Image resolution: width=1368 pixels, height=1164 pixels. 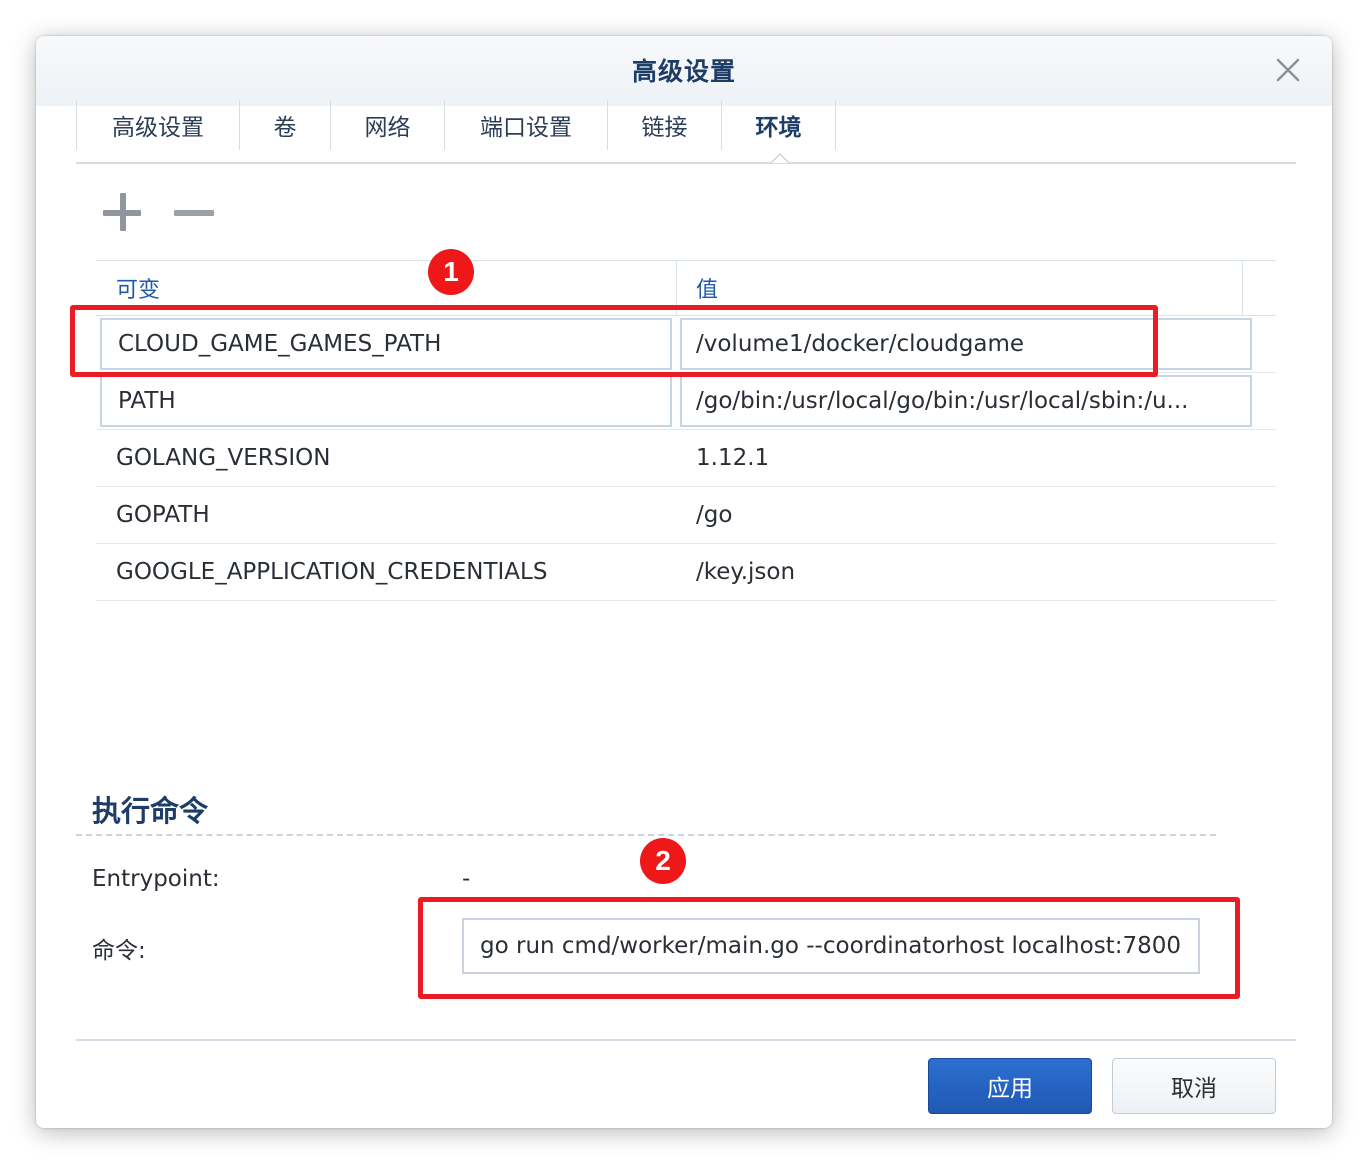 What do you see at coordinates (664, 128) in the screenshot?
I see `tab-label: 链接` at bounding box center [664, 128].